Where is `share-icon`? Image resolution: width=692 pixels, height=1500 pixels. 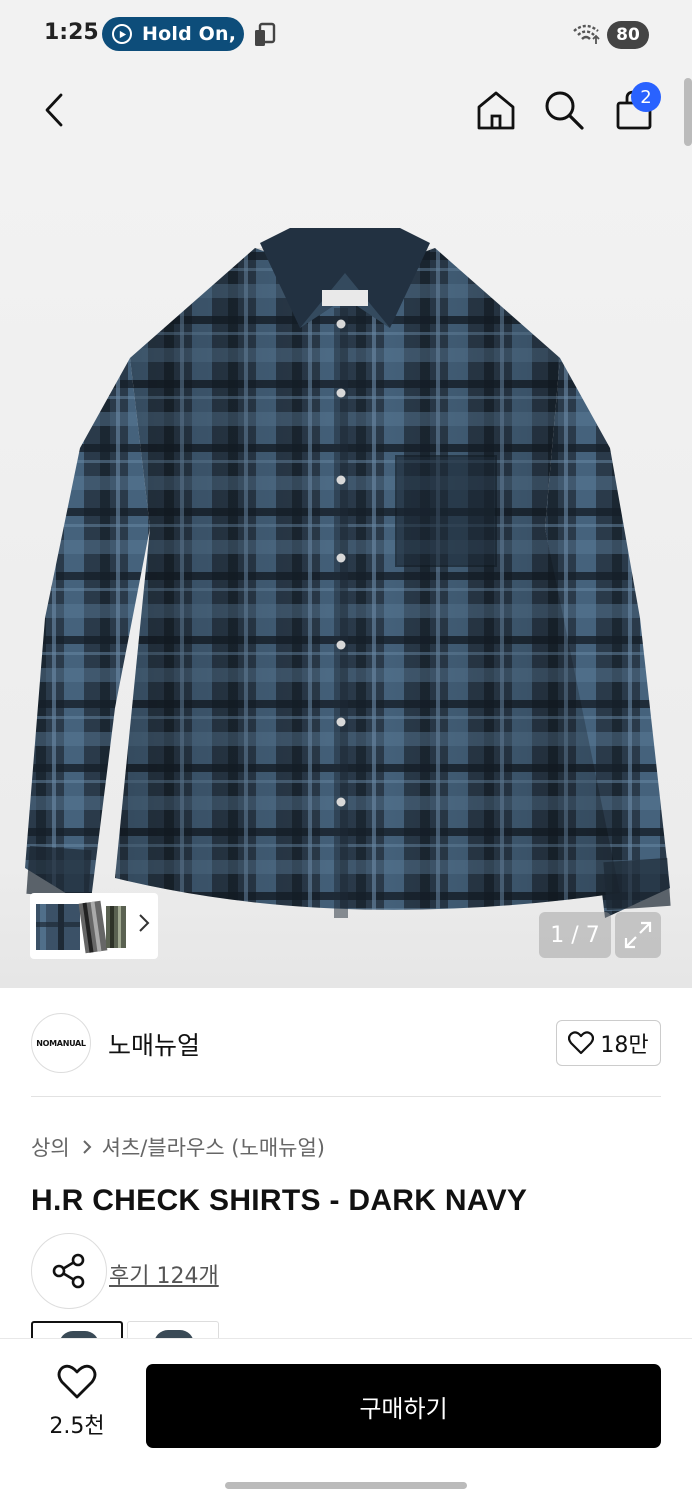
share-icon is located at coordinates (68, 1271).